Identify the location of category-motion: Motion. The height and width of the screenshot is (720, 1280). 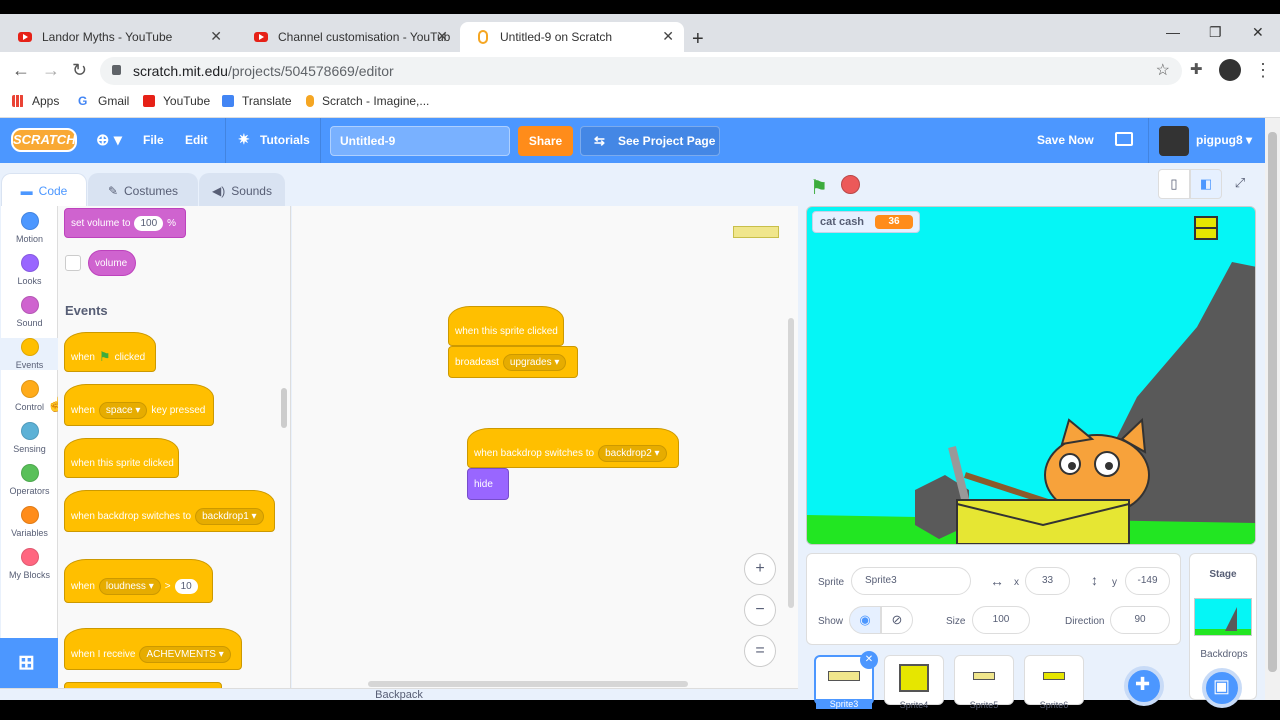
(29, 228).